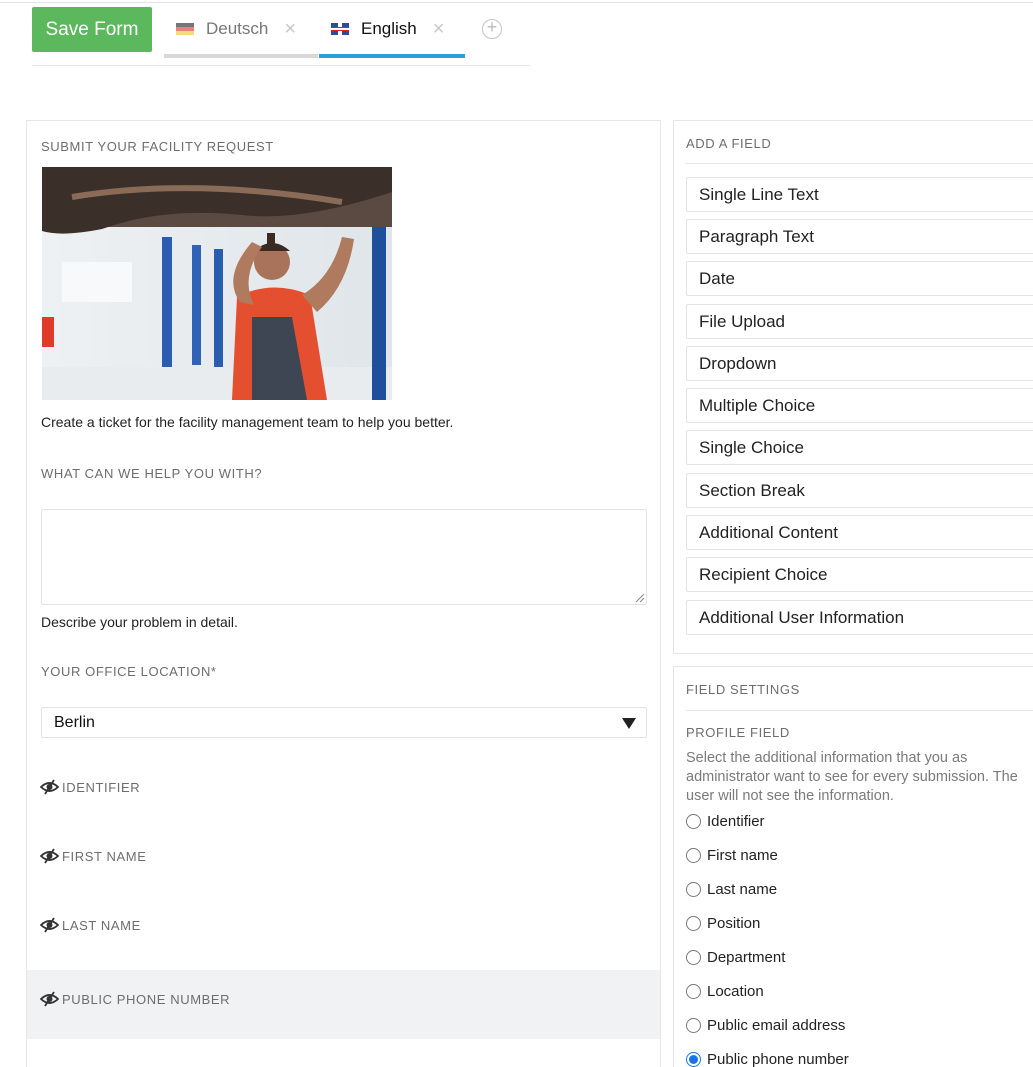 This screenshot has height=1067, width=1033. Describe the element at coordinates (104, 856) in the screenshot. I see `profile-field-label: FIRST NAME` at that location.